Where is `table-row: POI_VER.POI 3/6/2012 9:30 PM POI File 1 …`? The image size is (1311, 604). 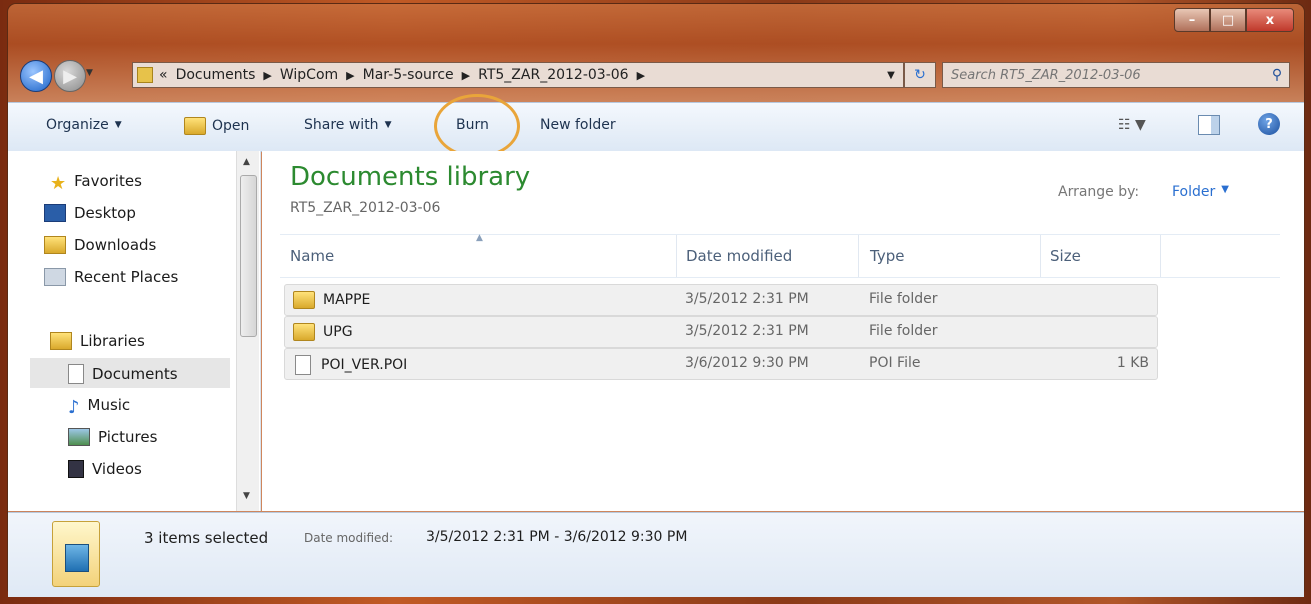 table-row: POI_VER.POI 3/6/2012 9:30 PM POI File 1 … is located at coordinates (721, 364).